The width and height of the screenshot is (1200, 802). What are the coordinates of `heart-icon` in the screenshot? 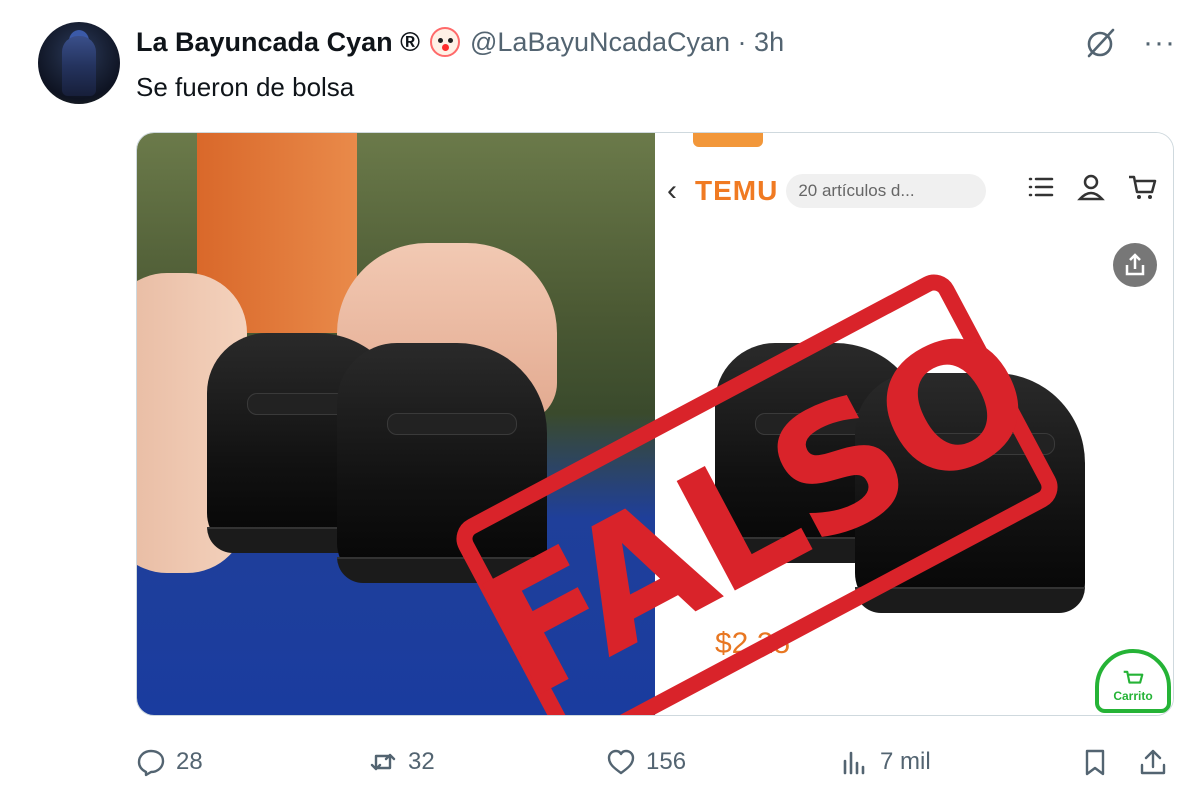 It's located at (621, 762).